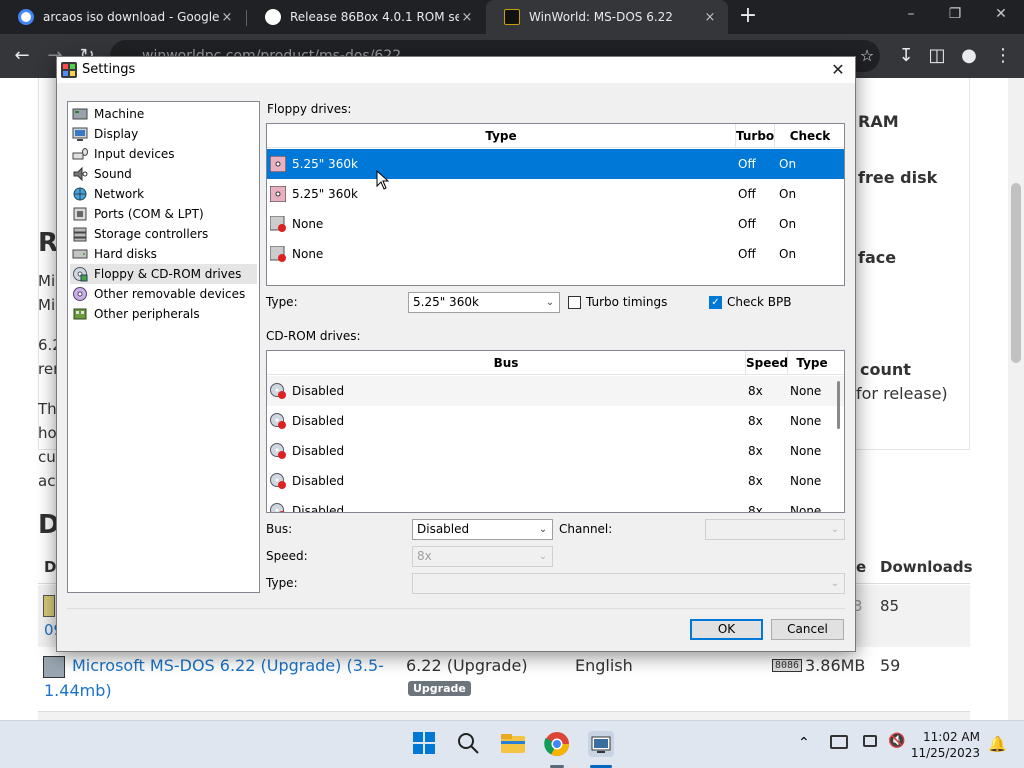 The height and width of the screenshot is (768, 1024). What do you see at coordinates (69, 70) in the screenshot?
I see `86box-icon` at bounding box center [69, 70].